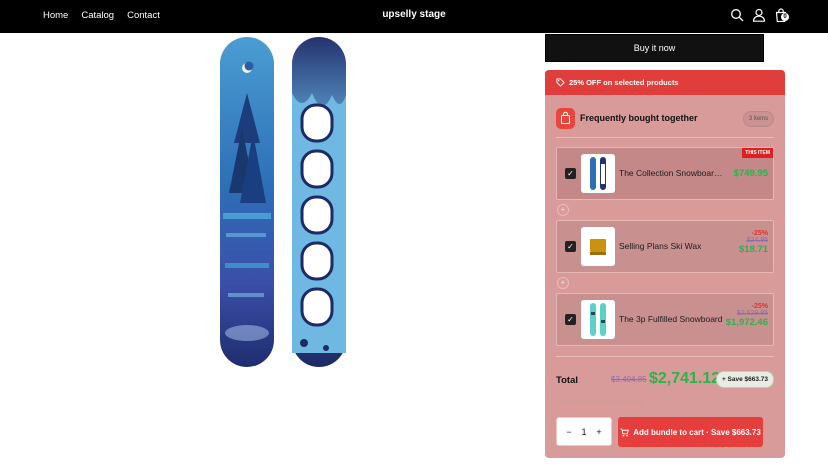  I want to click on save-badge: + Save $663.73, so click(745, 379).